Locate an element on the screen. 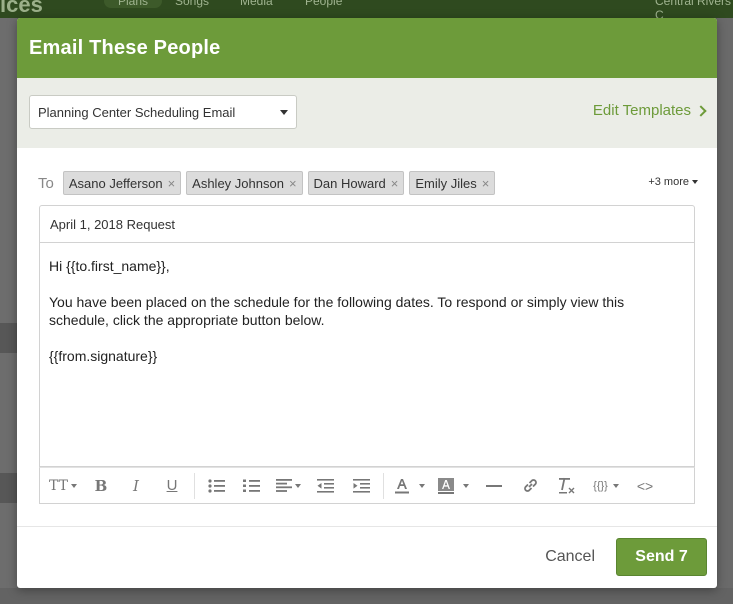 The image size is (733, 604). modal-header: Email These People is located at coordinates (367, 48).